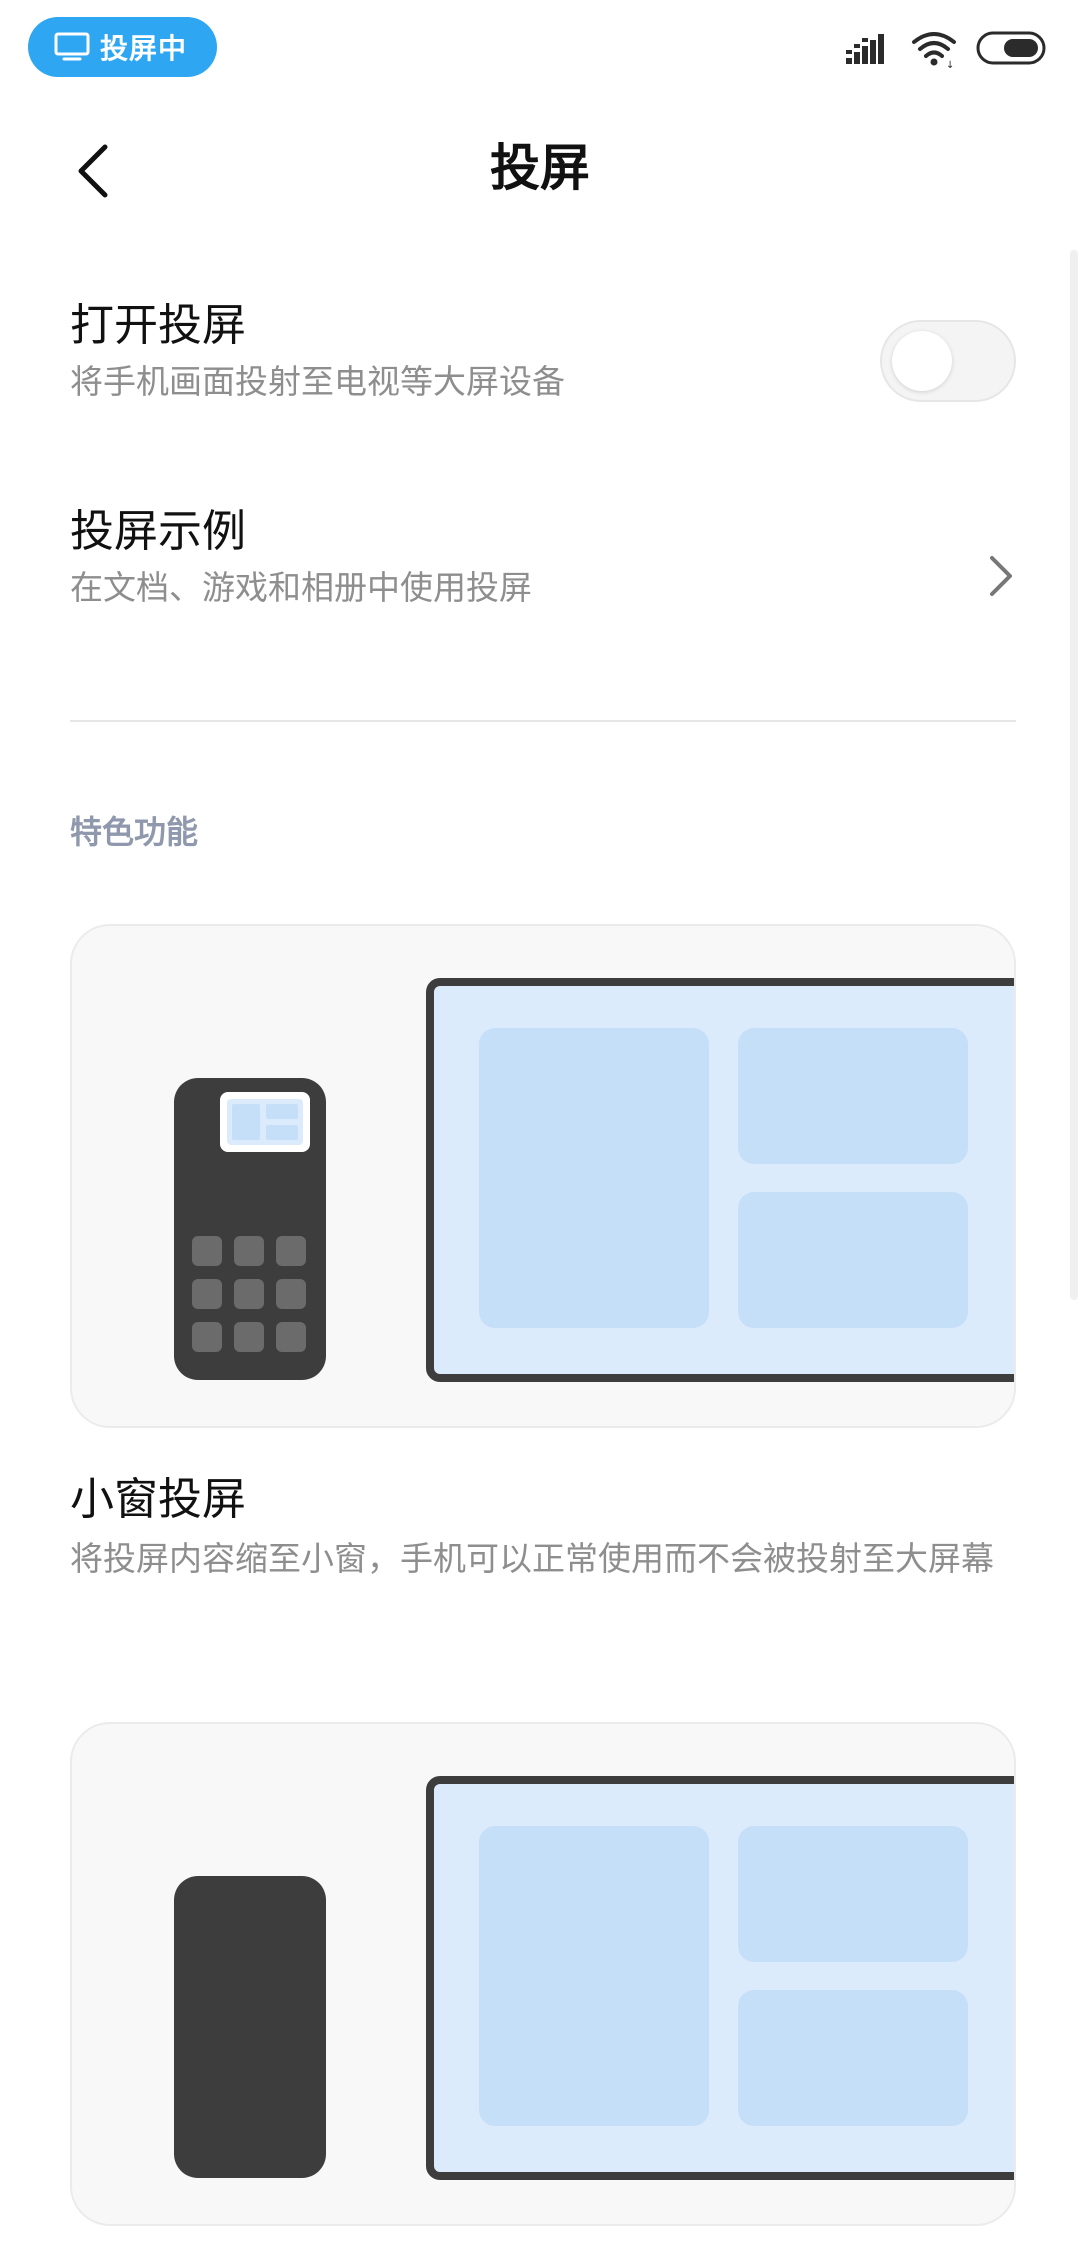  I want to click on chevron-right-icon, so click(1001, 576).